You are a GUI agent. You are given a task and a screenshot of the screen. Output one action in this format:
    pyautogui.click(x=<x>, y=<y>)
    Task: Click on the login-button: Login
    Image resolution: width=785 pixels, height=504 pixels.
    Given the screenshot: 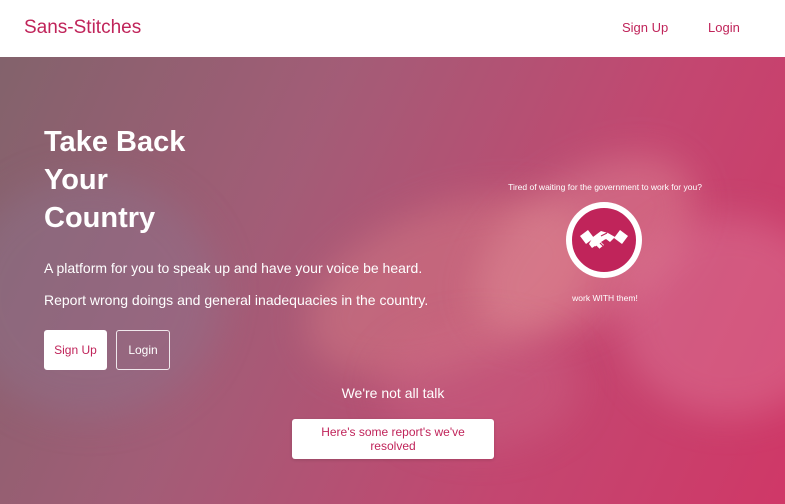 What is the action you would take?
    pyautogui.click(x=143, y=350)
    